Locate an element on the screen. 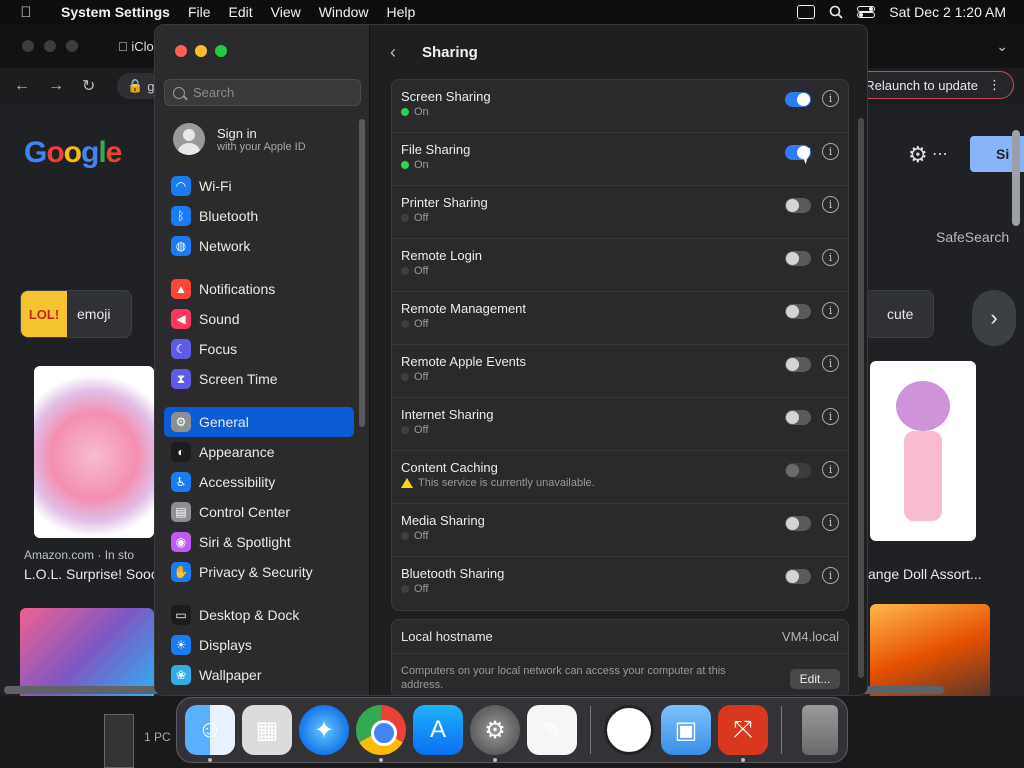  menu-help: Help is located at coordinates (401, 12).